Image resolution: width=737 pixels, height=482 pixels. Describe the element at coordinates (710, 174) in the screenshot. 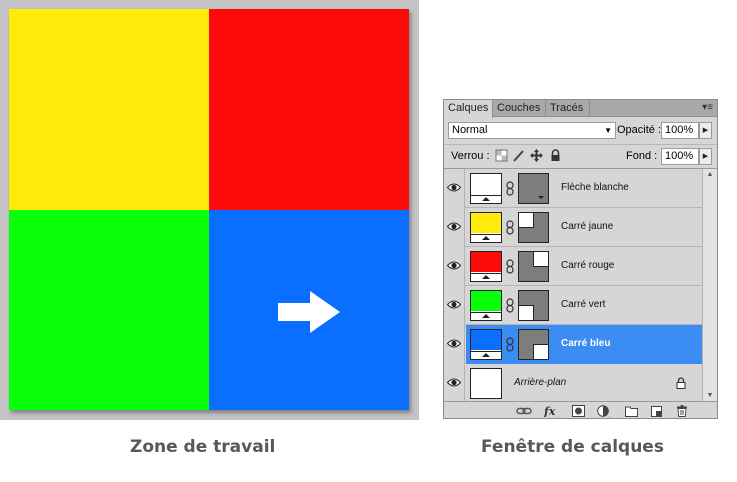

I see `scroll-up-arrow-icon: ▲` at that location.